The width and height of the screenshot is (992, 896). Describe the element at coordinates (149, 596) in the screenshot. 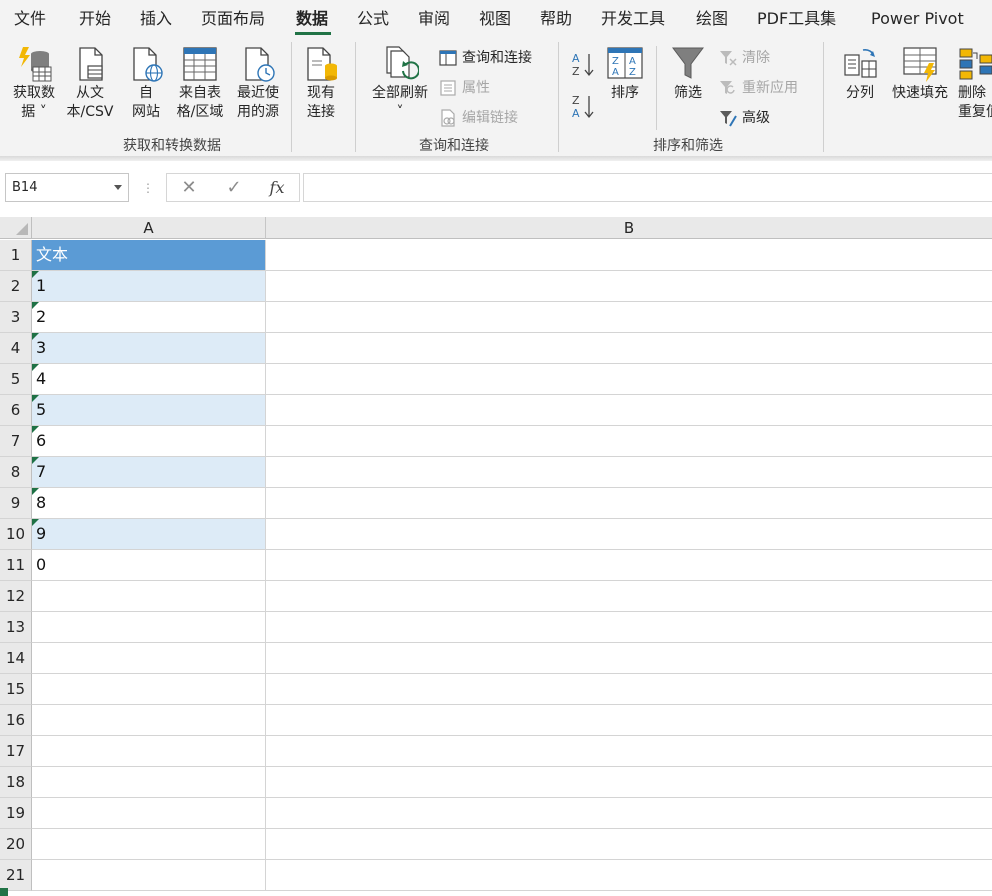

I see `cell-a12` at that location.